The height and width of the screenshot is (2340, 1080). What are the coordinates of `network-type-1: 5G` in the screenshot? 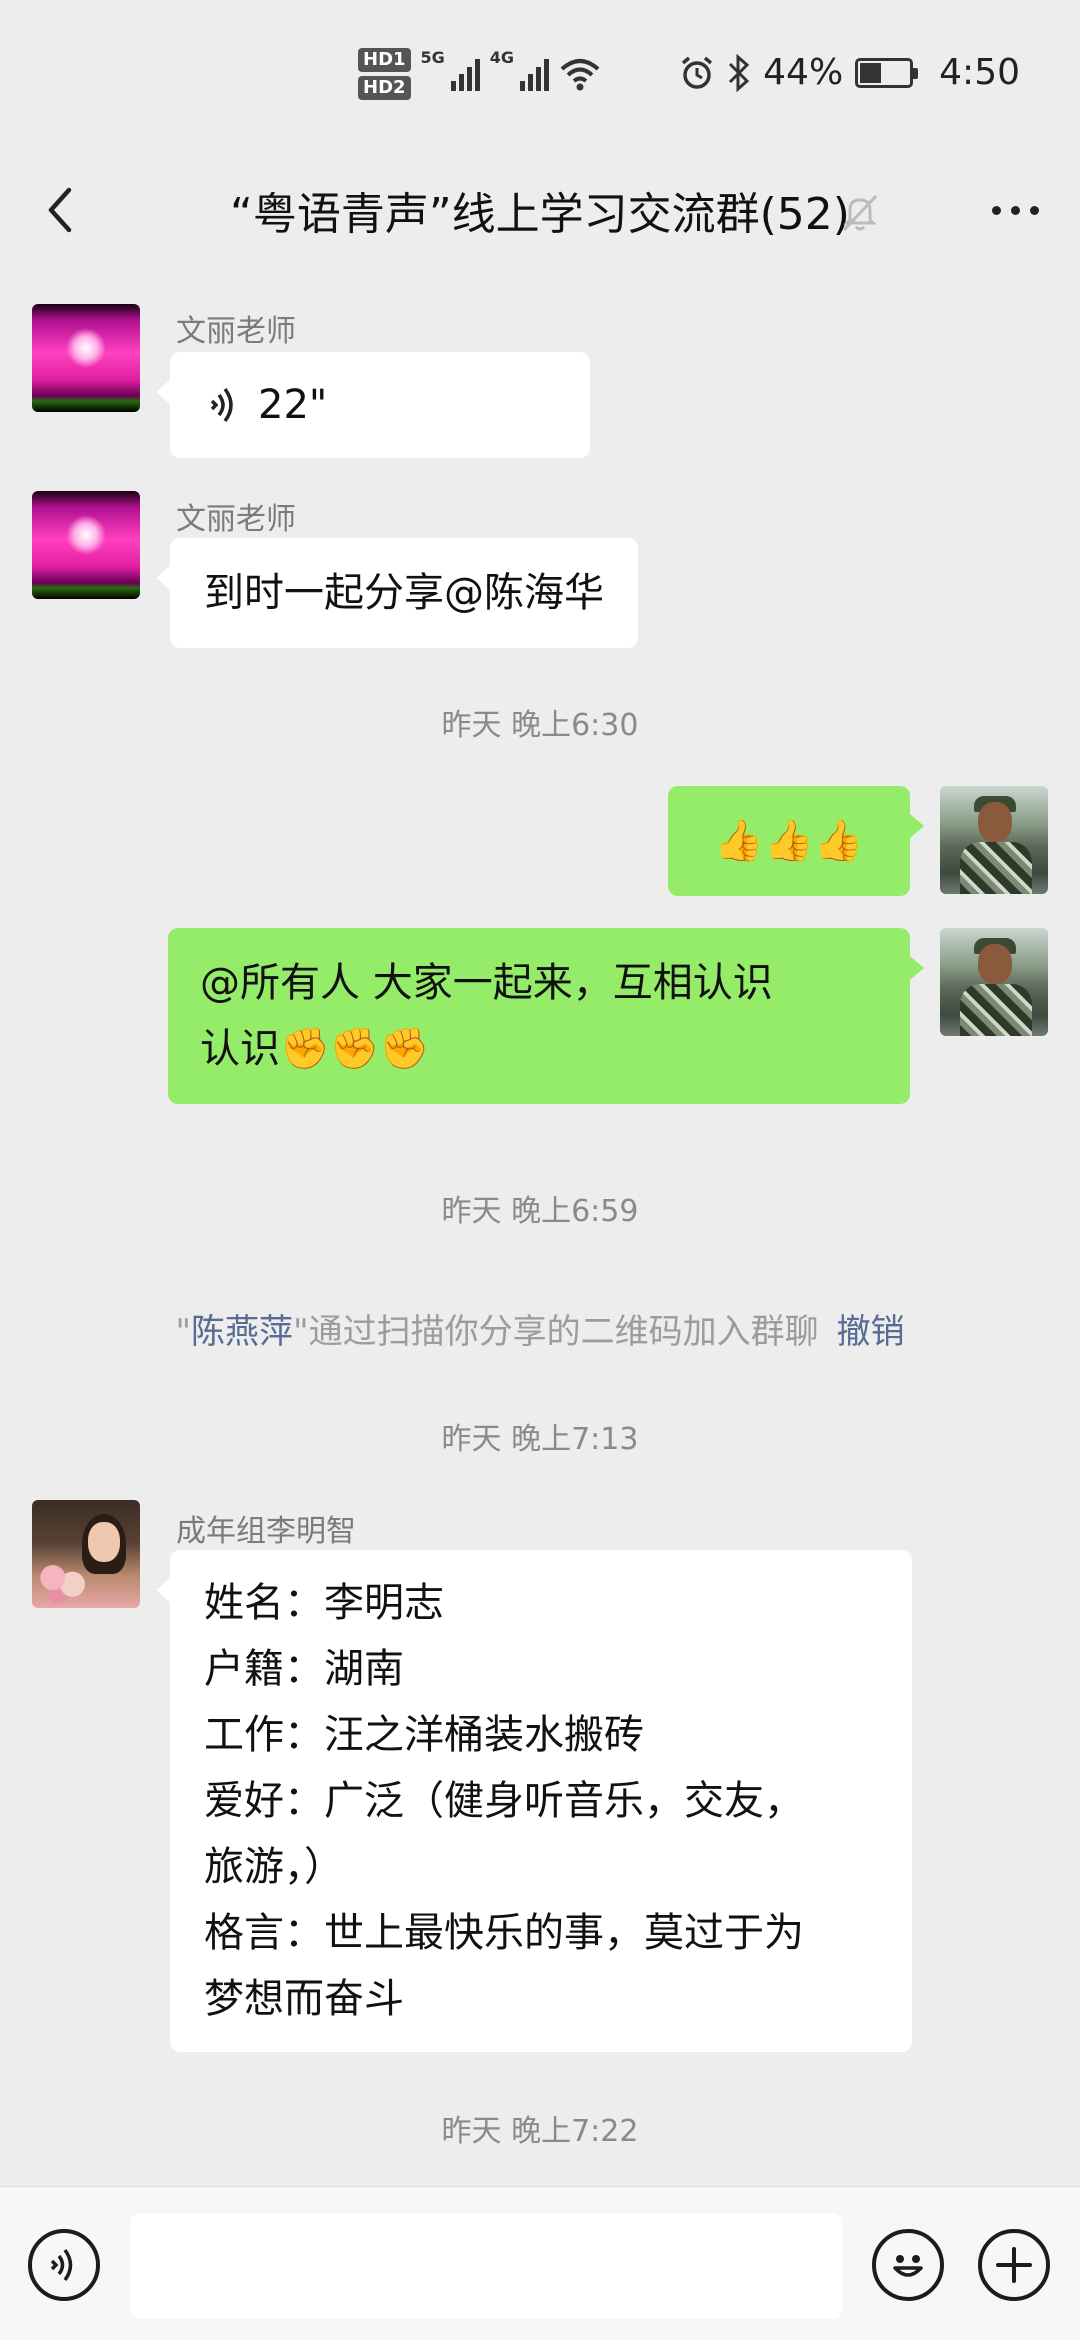 It's located at (432, 57).